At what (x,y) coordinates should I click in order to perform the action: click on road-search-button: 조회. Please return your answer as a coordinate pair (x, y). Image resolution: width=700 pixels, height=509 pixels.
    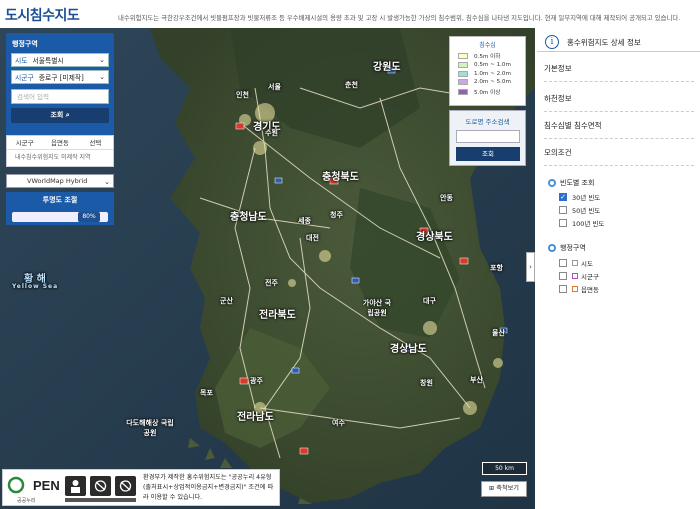
    Looking at the image, I should click on (488, 154).